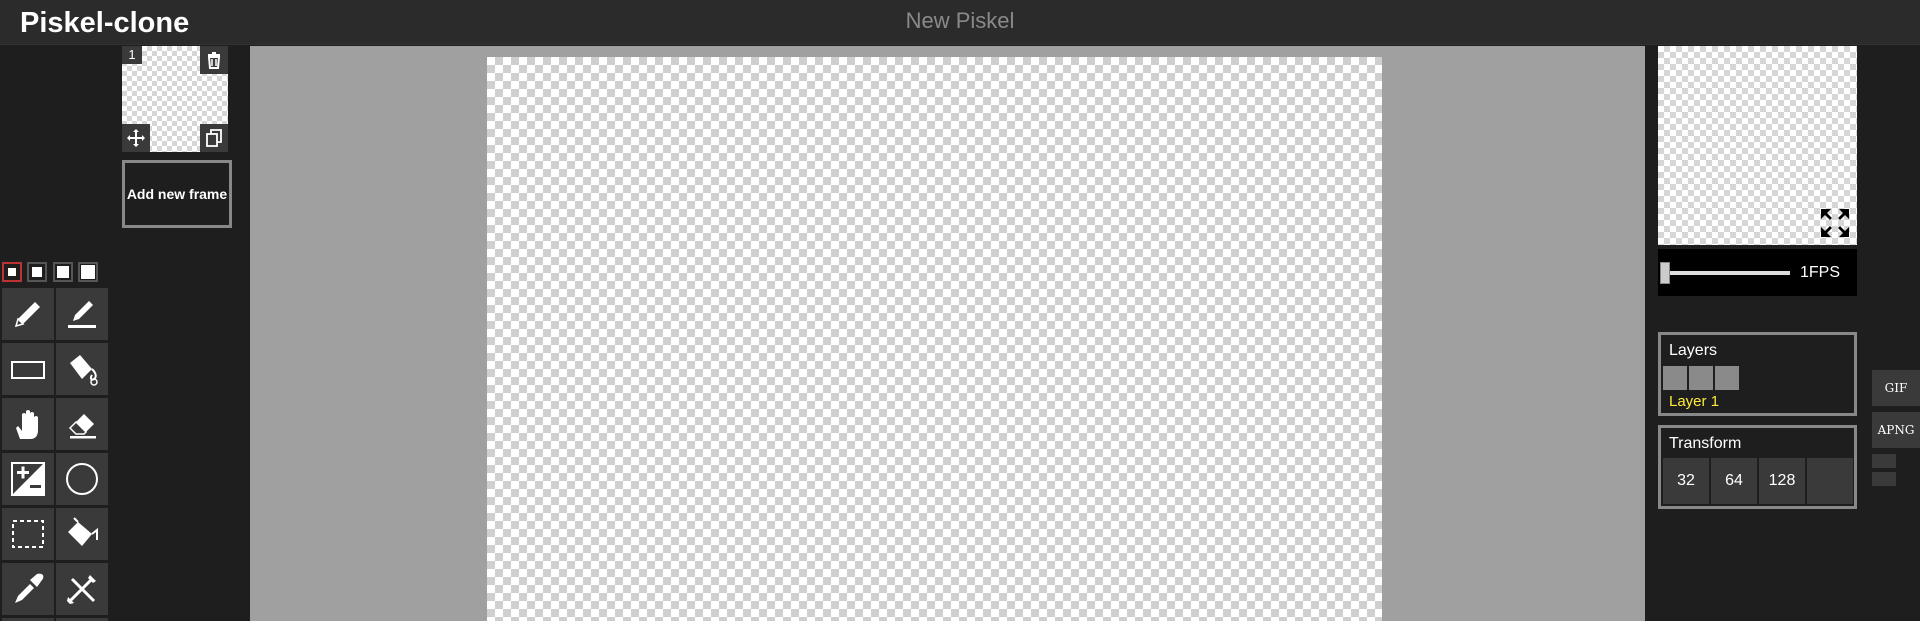 The width and height of the screenshot is (1920, 621). I want to click on frame-thumbnail: 1, so click(175, 99).